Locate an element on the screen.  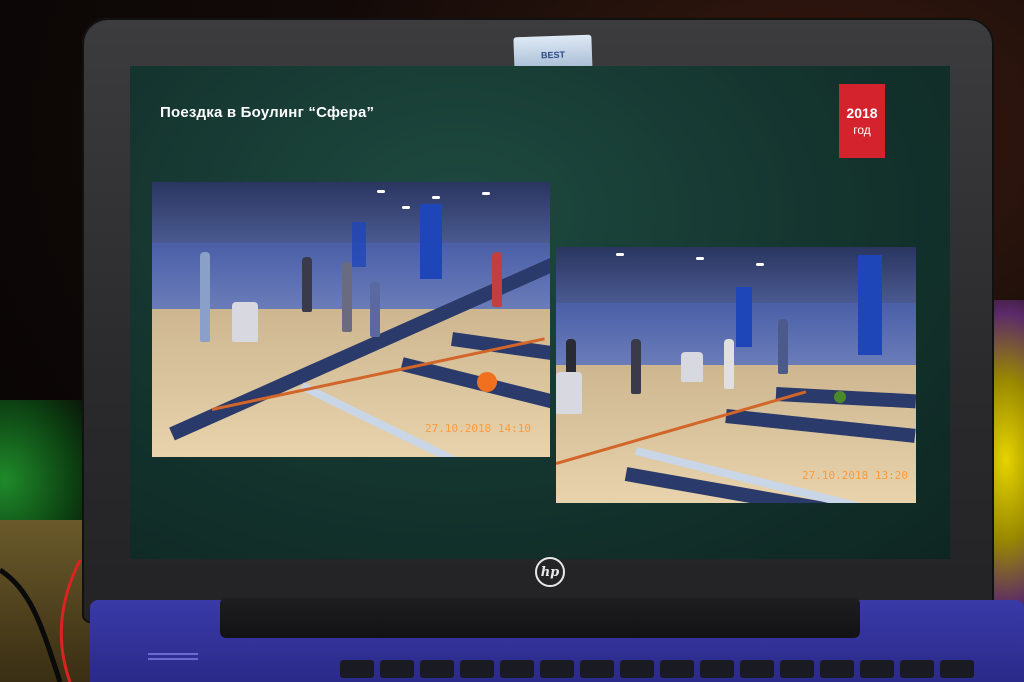
photo-timestamp: 27.10.2018 13:20 is located at coordinates (855, 475).